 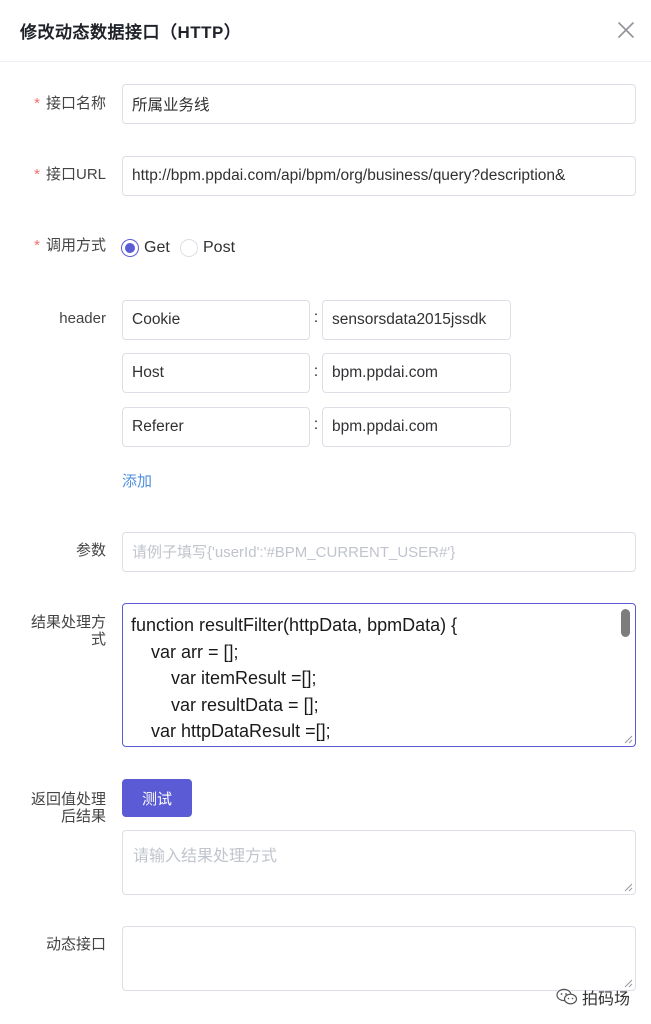 What do you see at coordinates (189, 248) in the screenshot?
I see `radio-unchecked-icon` at bounding box center [189, 248].